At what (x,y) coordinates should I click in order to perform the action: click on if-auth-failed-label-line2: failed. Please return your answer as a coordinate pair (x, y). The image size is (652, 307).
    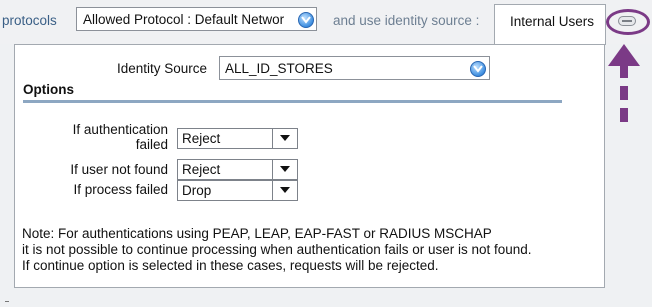
    Looking at the image, I should click on (151, 144).